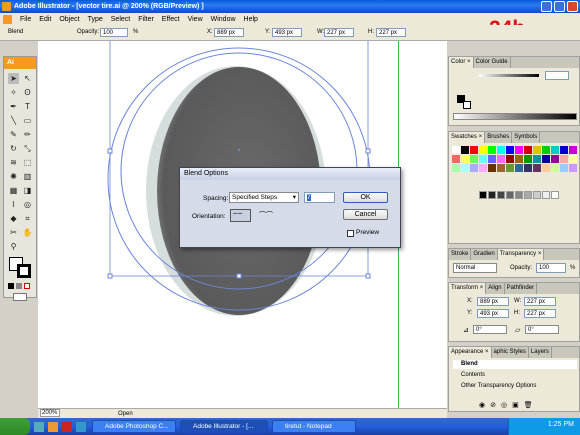 The image size is (580, 435). I want to click on appearance-item-other: Other Transparency Options, so click(515, 386).